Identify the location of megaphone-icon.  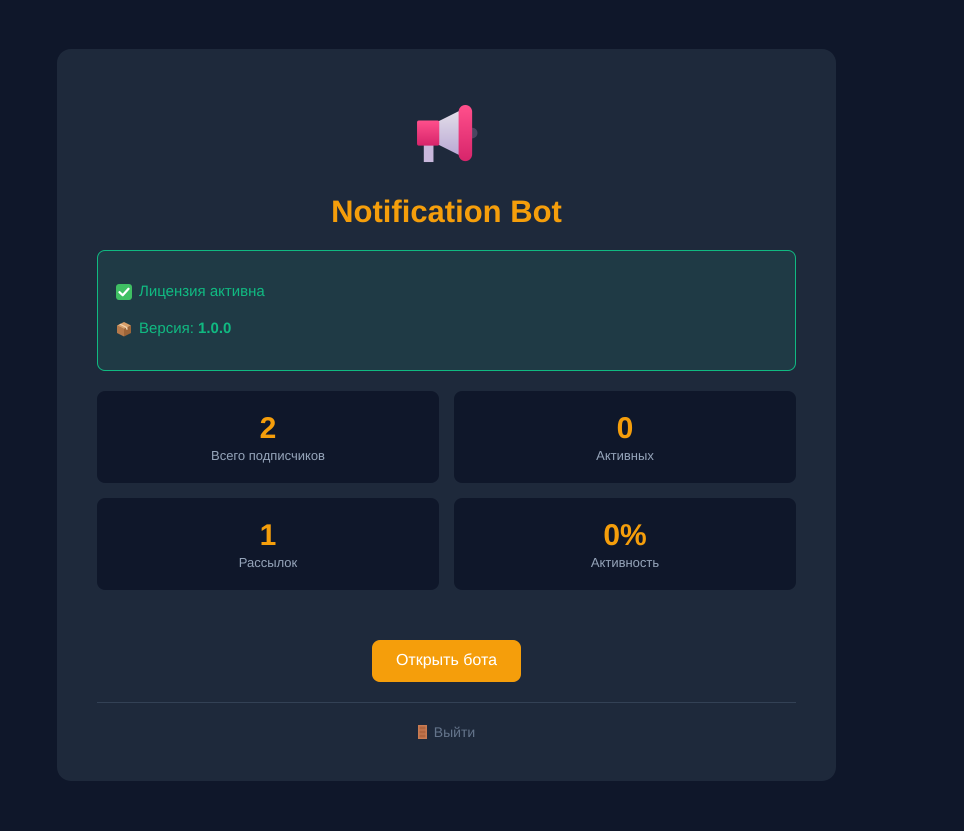
(447, 134).